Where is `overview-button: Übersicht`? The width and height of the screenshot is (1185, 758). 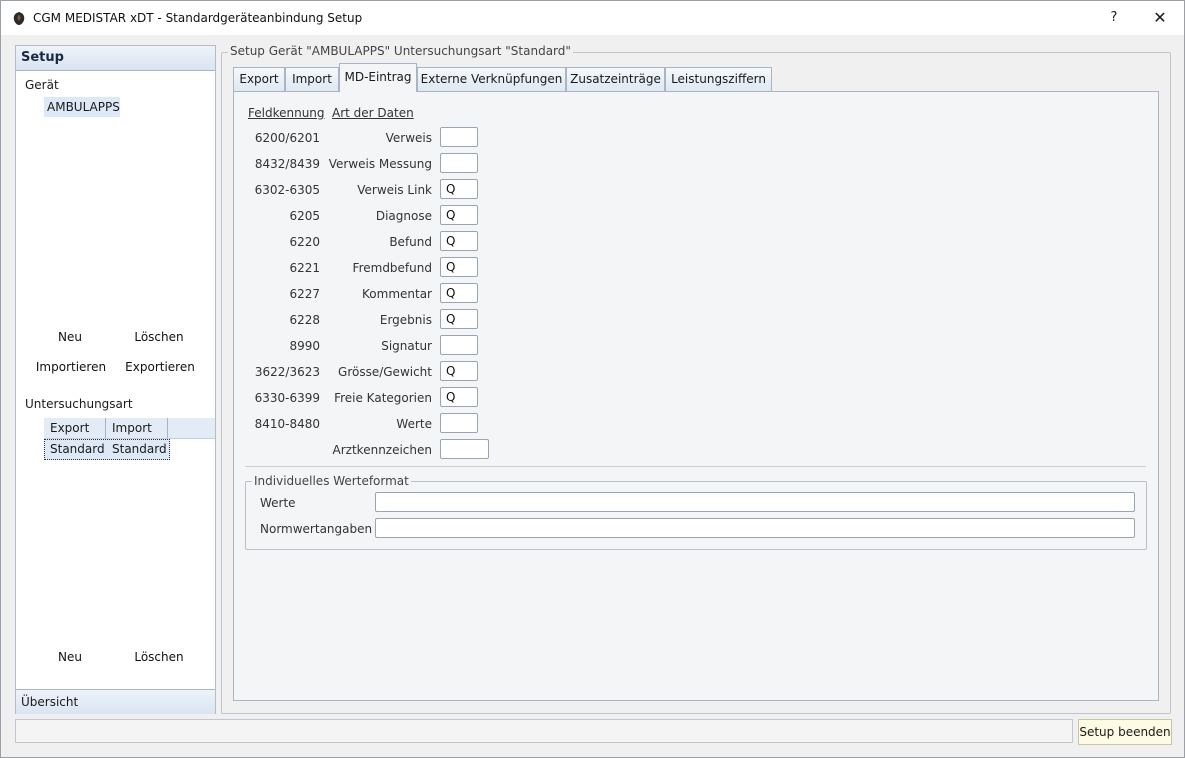 overview-button: Übersicht is located at coordinates (115, 701).